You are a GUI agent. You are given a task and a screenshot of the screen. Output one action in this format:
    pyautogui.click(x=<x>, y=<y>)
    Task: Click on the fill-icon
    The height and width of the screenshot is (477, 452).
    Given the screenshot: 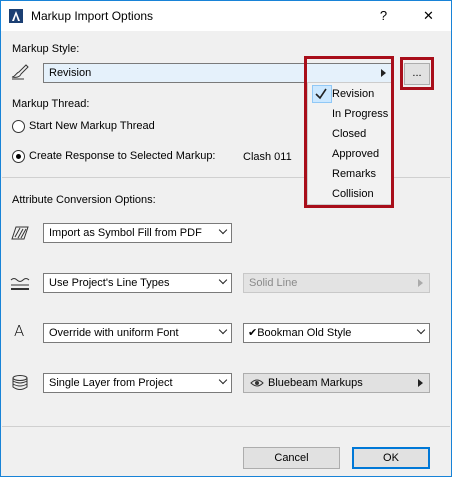 What is the action you would take?
    pyautogui.click(x=20, y=233)
    